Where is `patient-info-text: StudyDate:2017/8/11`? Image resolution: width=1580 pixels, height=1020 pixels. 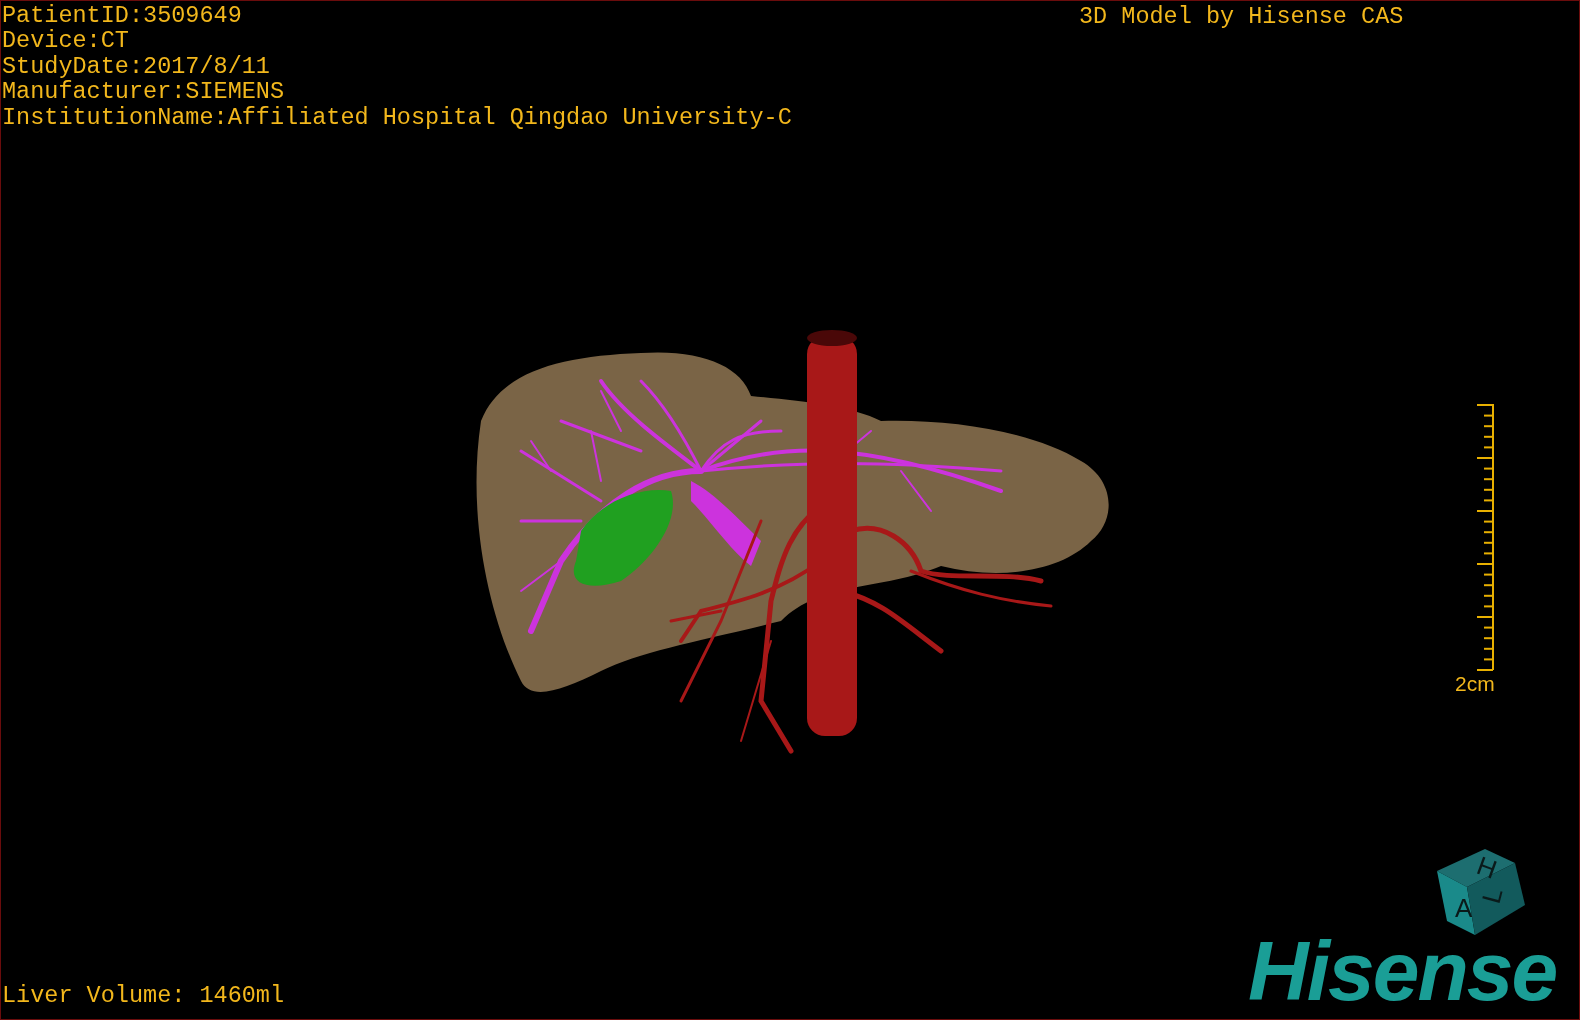 patient-info-text: StudyDate:2017/8/11 is located at coordinates (136, 66).